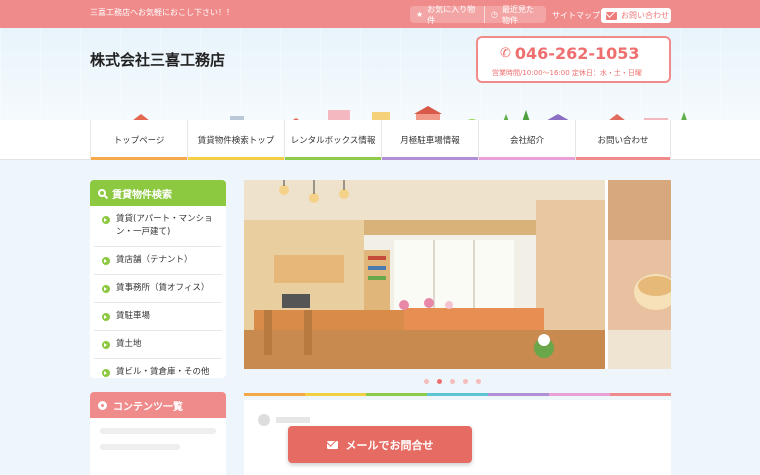  Describe the element at coordinates (389, 445) in the screenshot. I see `mail-contact-label: メールでお問合せ` at that location.